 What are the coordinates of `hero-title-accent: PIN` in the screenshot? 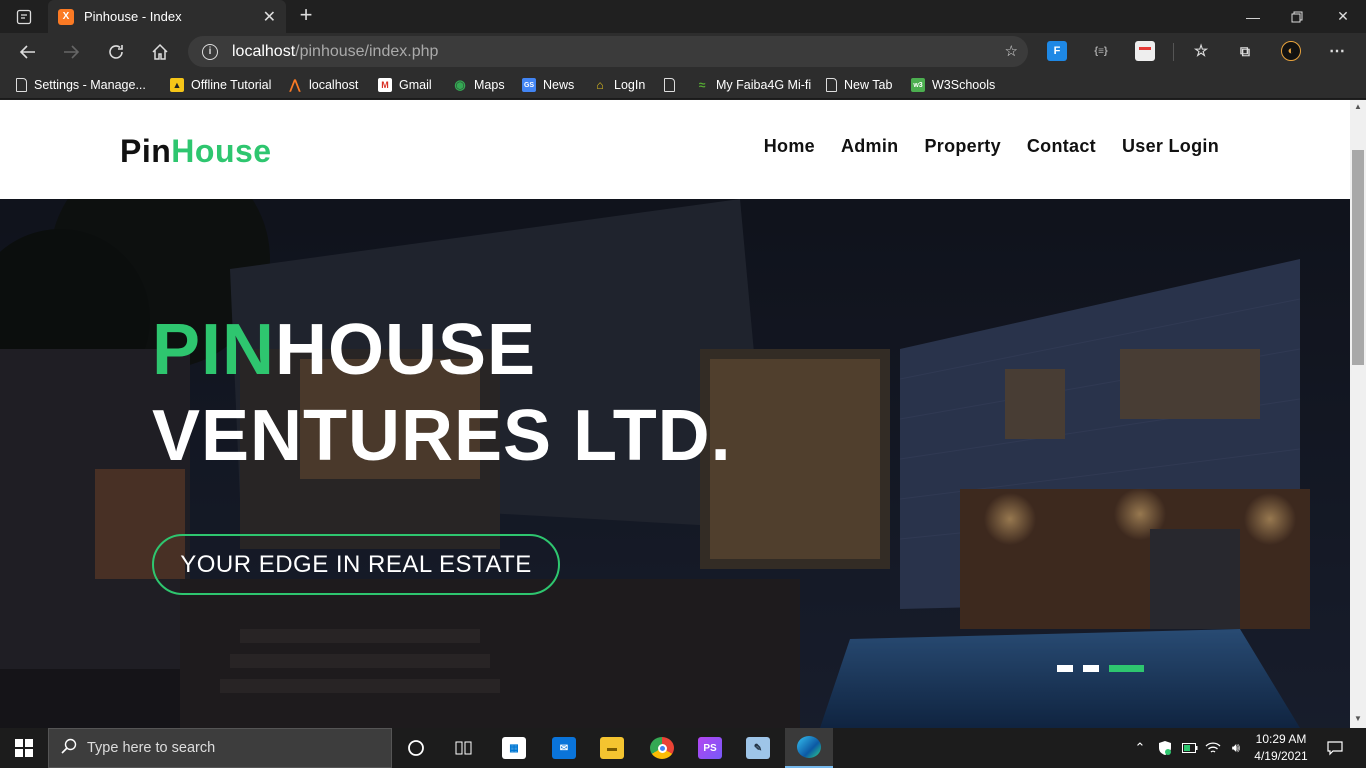 It's located at (214, 350).